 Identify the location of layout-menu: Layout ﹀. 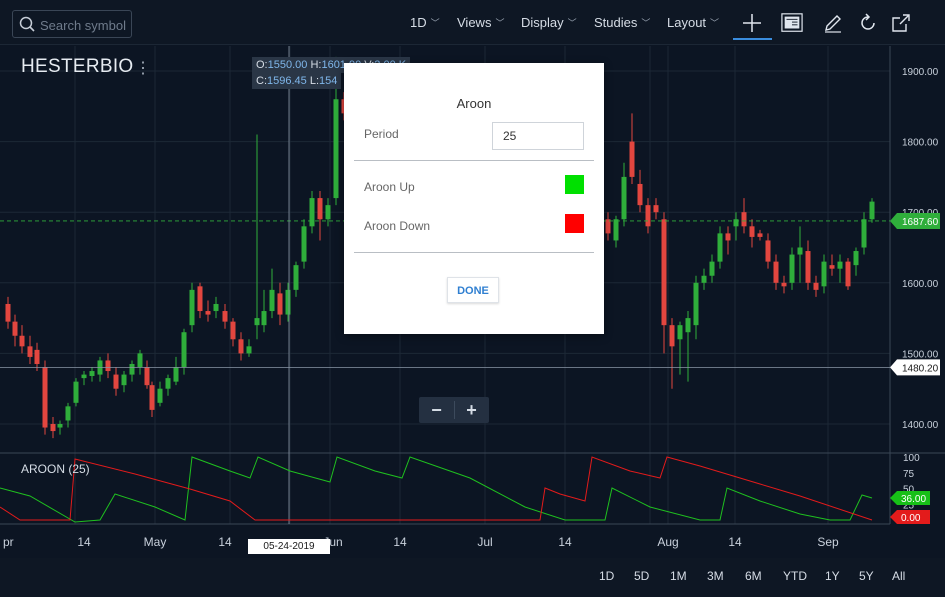
(693, 22).